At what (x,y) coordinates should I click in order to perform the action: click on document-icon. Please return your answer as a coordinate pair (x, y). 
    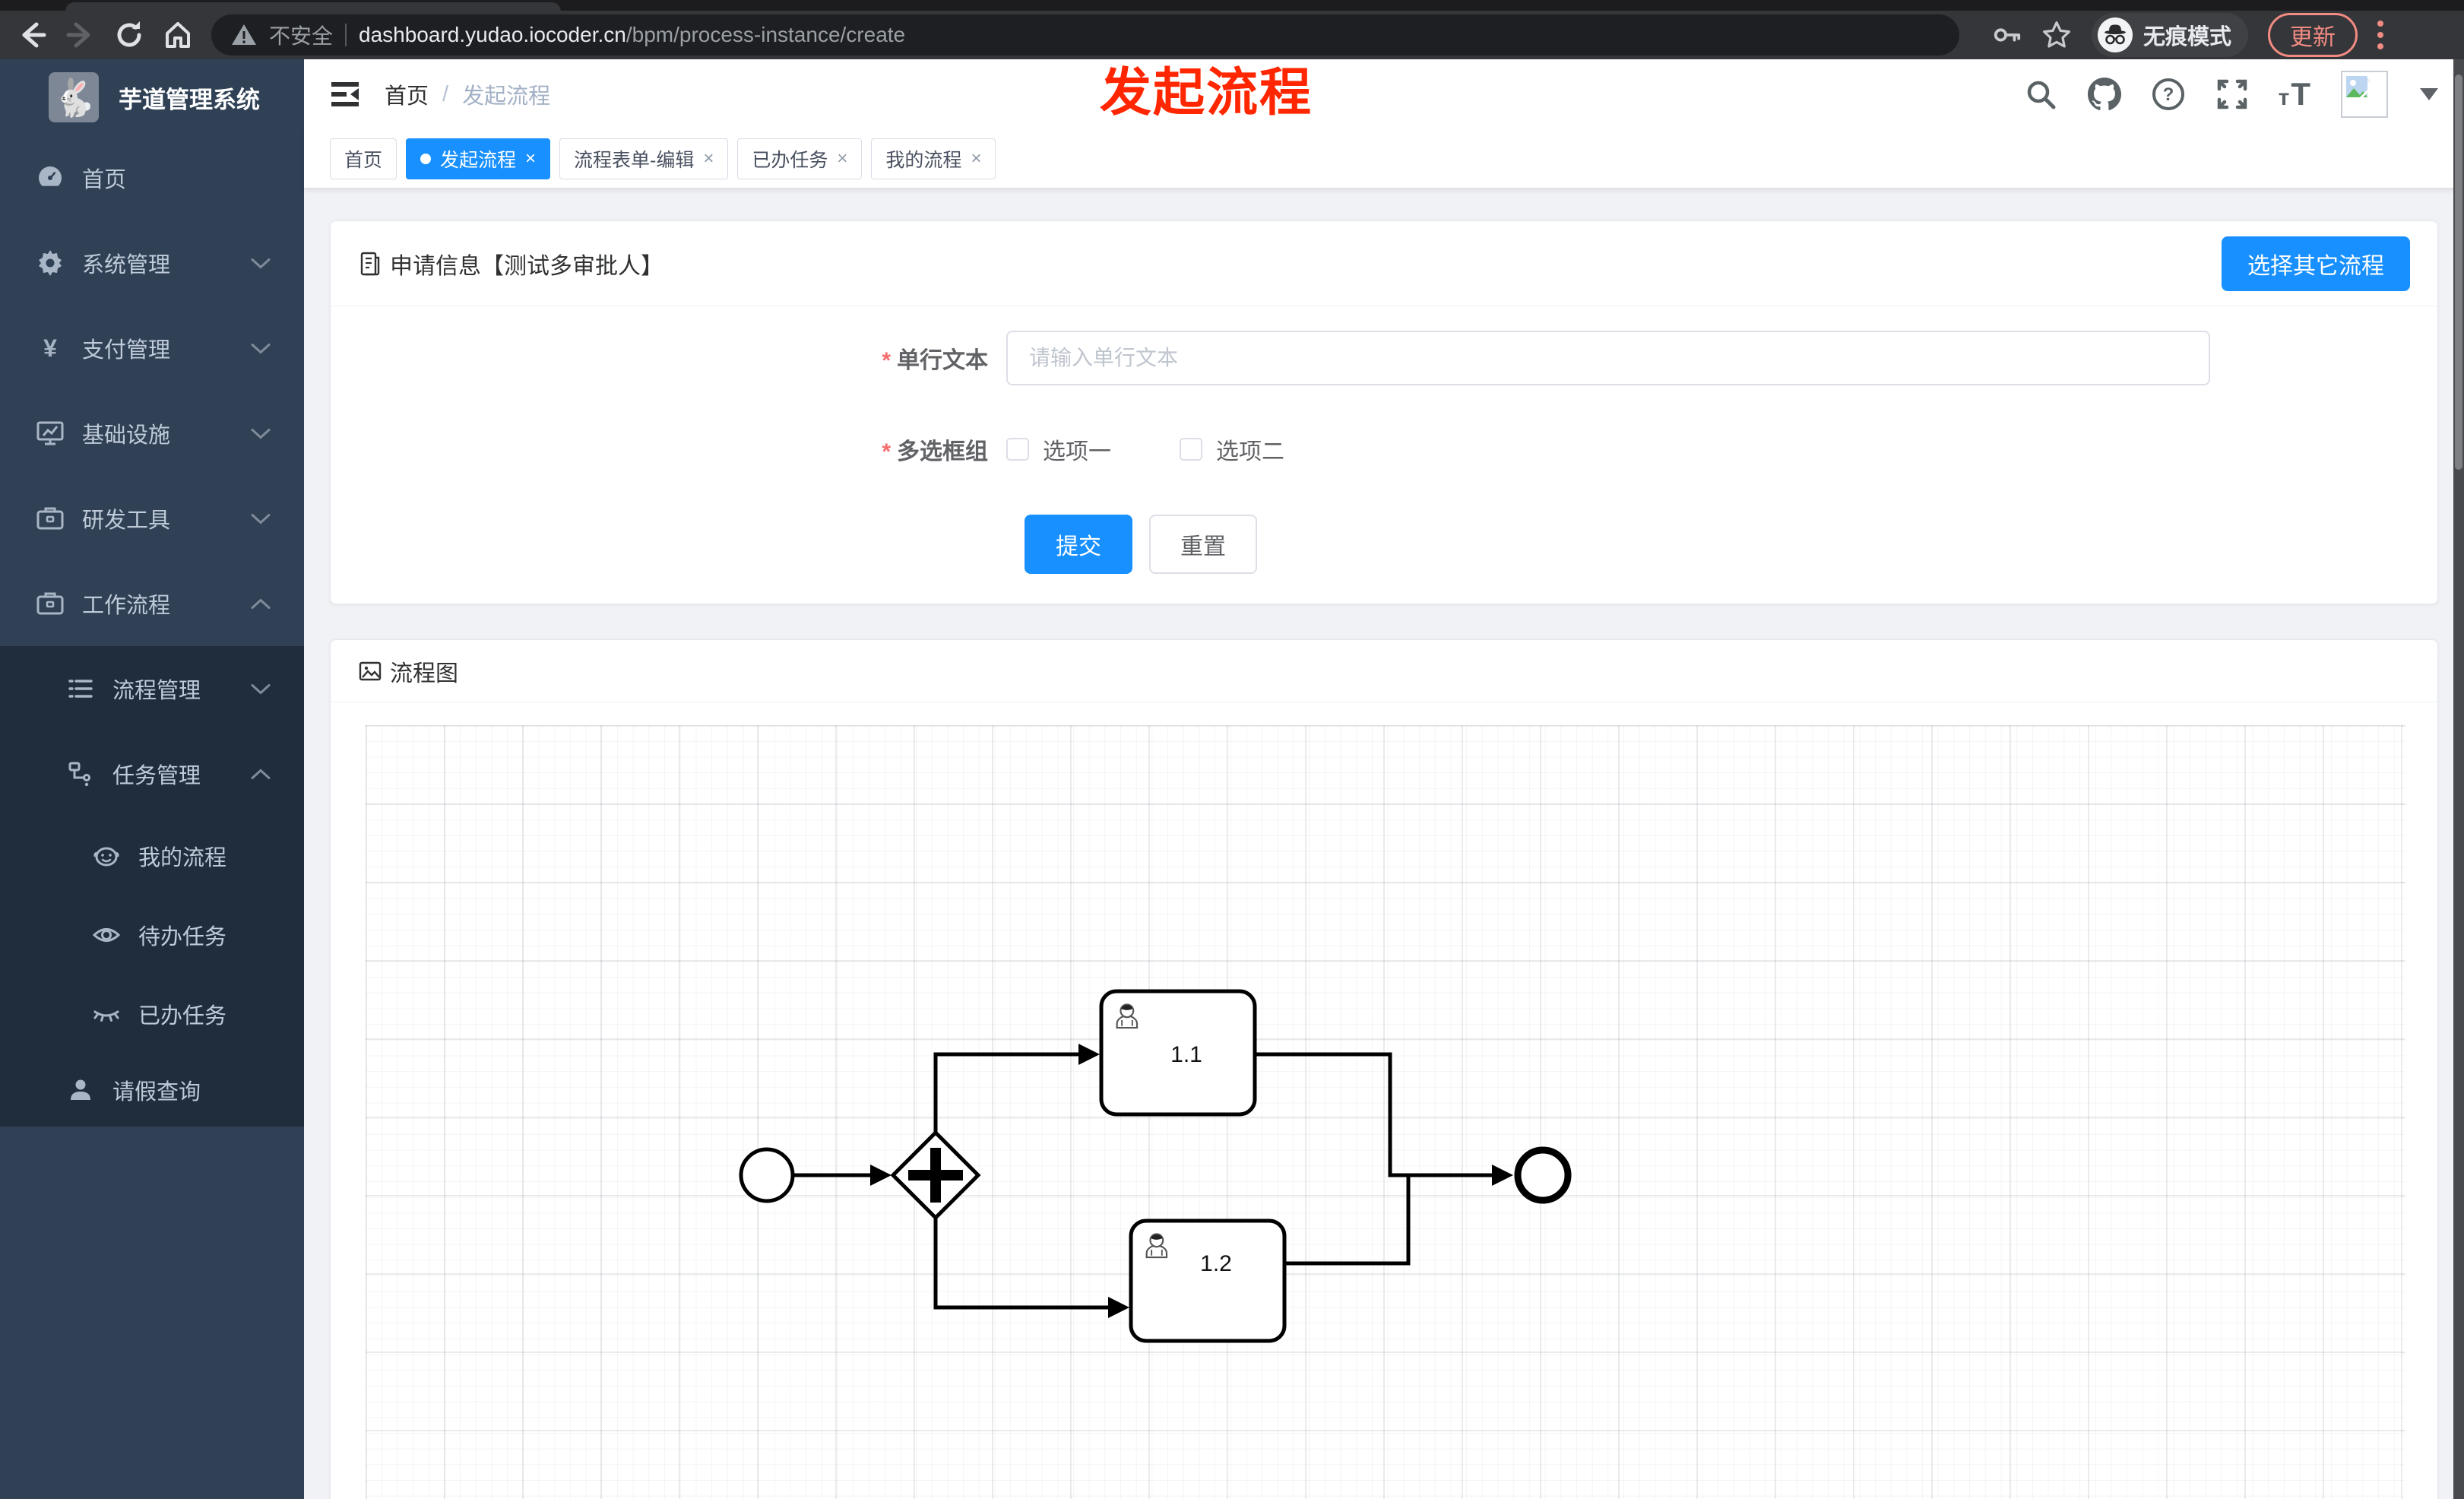
    Looking at the image, I should click on (370, 263).